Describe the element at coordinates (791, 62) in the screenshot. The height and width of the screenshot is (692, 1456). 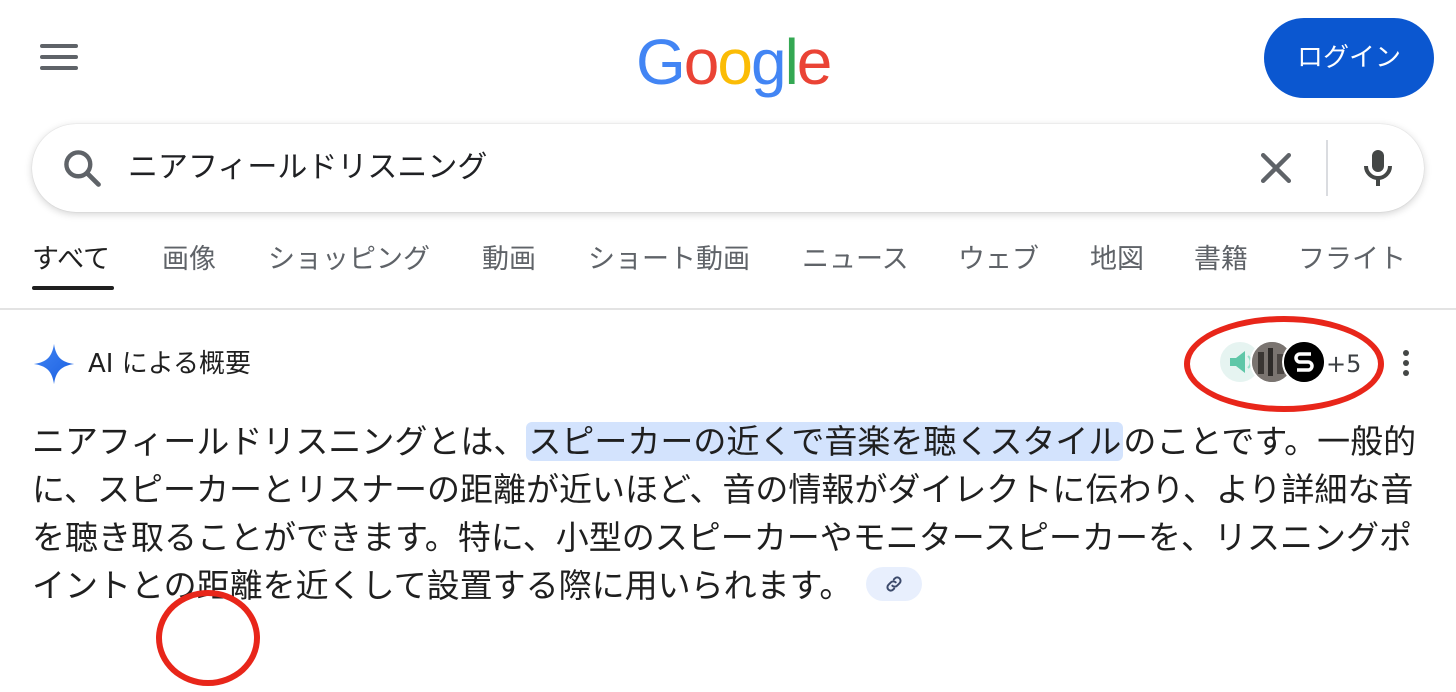
I see `logo-letter: l` at that location.